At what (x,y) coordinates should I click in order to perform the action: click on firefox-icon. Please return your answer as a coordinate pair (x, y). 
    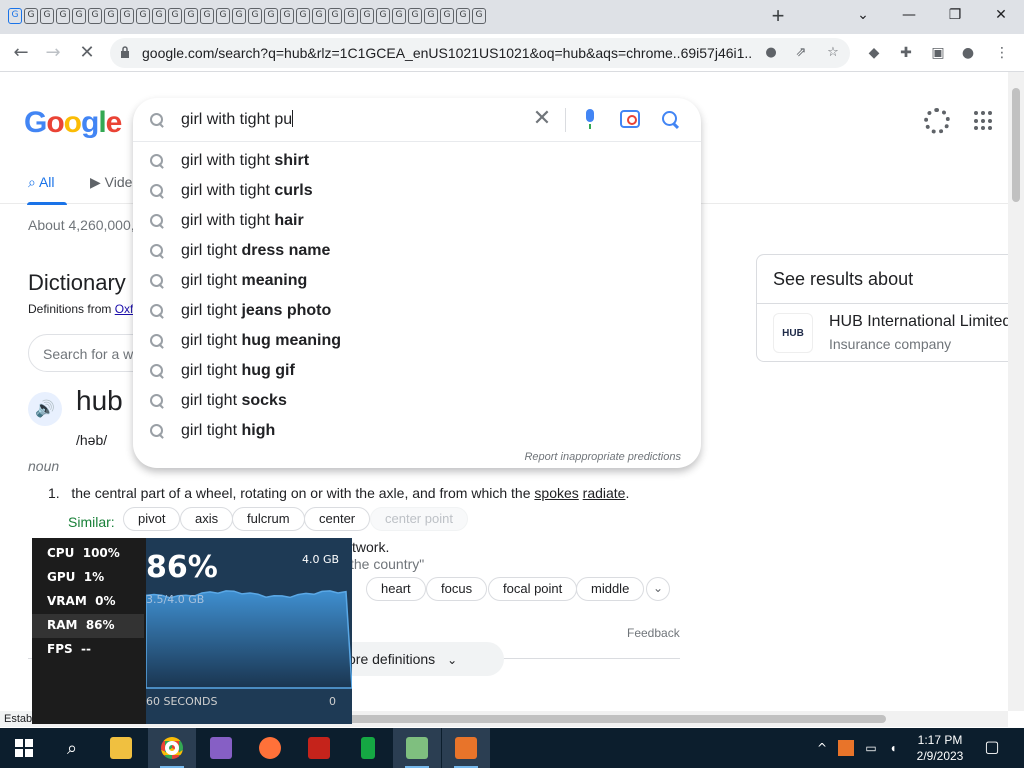
    Looking at the image, I should click on (270, 748).